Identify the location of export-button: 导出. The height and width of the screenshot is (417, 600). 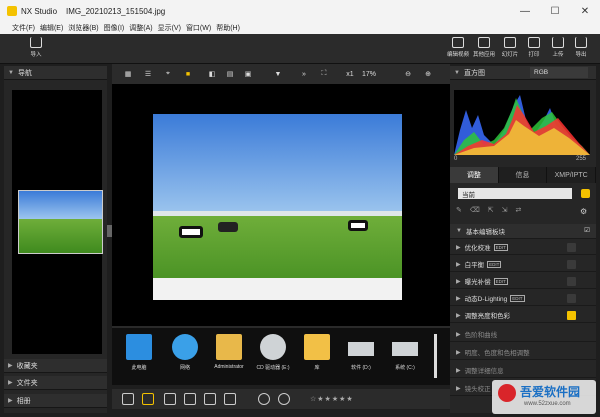
(581, 47).